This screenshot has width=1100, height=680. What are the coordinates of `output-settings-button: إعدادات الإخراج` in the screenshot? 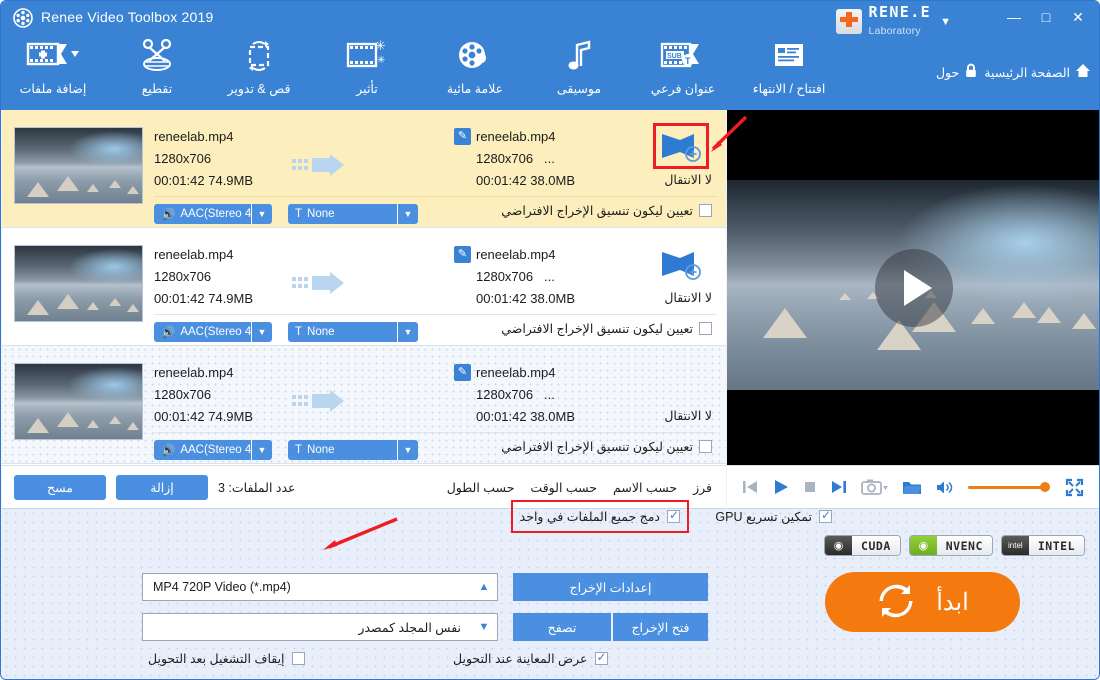 It's located at (610, 587).